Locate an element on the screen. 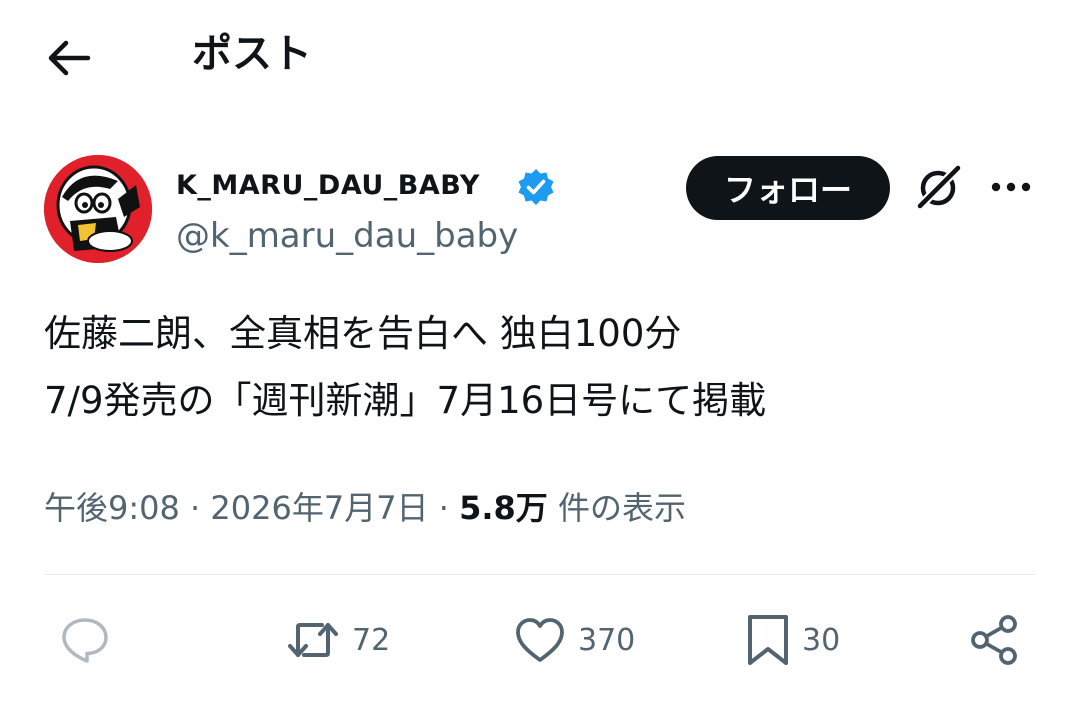  page-title: ポスト is located at coordinates (252, 54).